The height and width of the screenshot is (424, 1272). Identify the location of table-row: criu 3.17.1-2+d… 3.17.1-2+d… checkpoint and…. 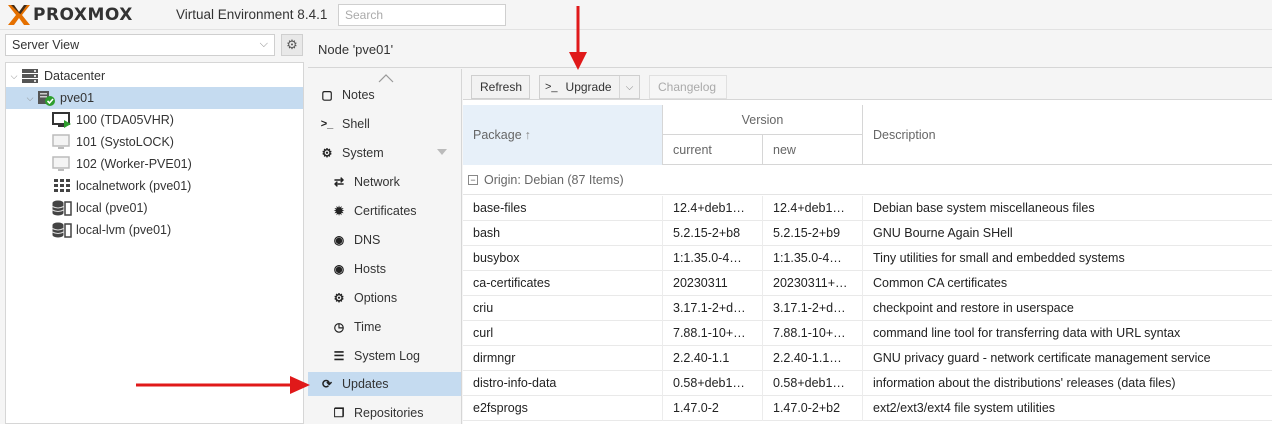
(867, 308).